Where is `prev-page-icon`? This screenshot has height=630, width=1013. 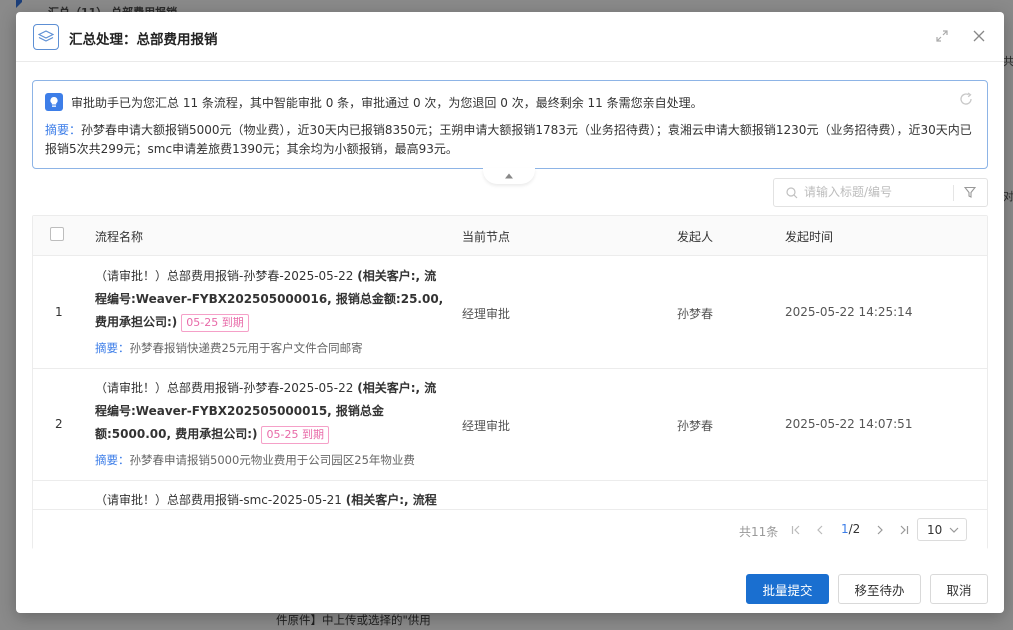
prev-page-icon is located at coordinates (820, 530).